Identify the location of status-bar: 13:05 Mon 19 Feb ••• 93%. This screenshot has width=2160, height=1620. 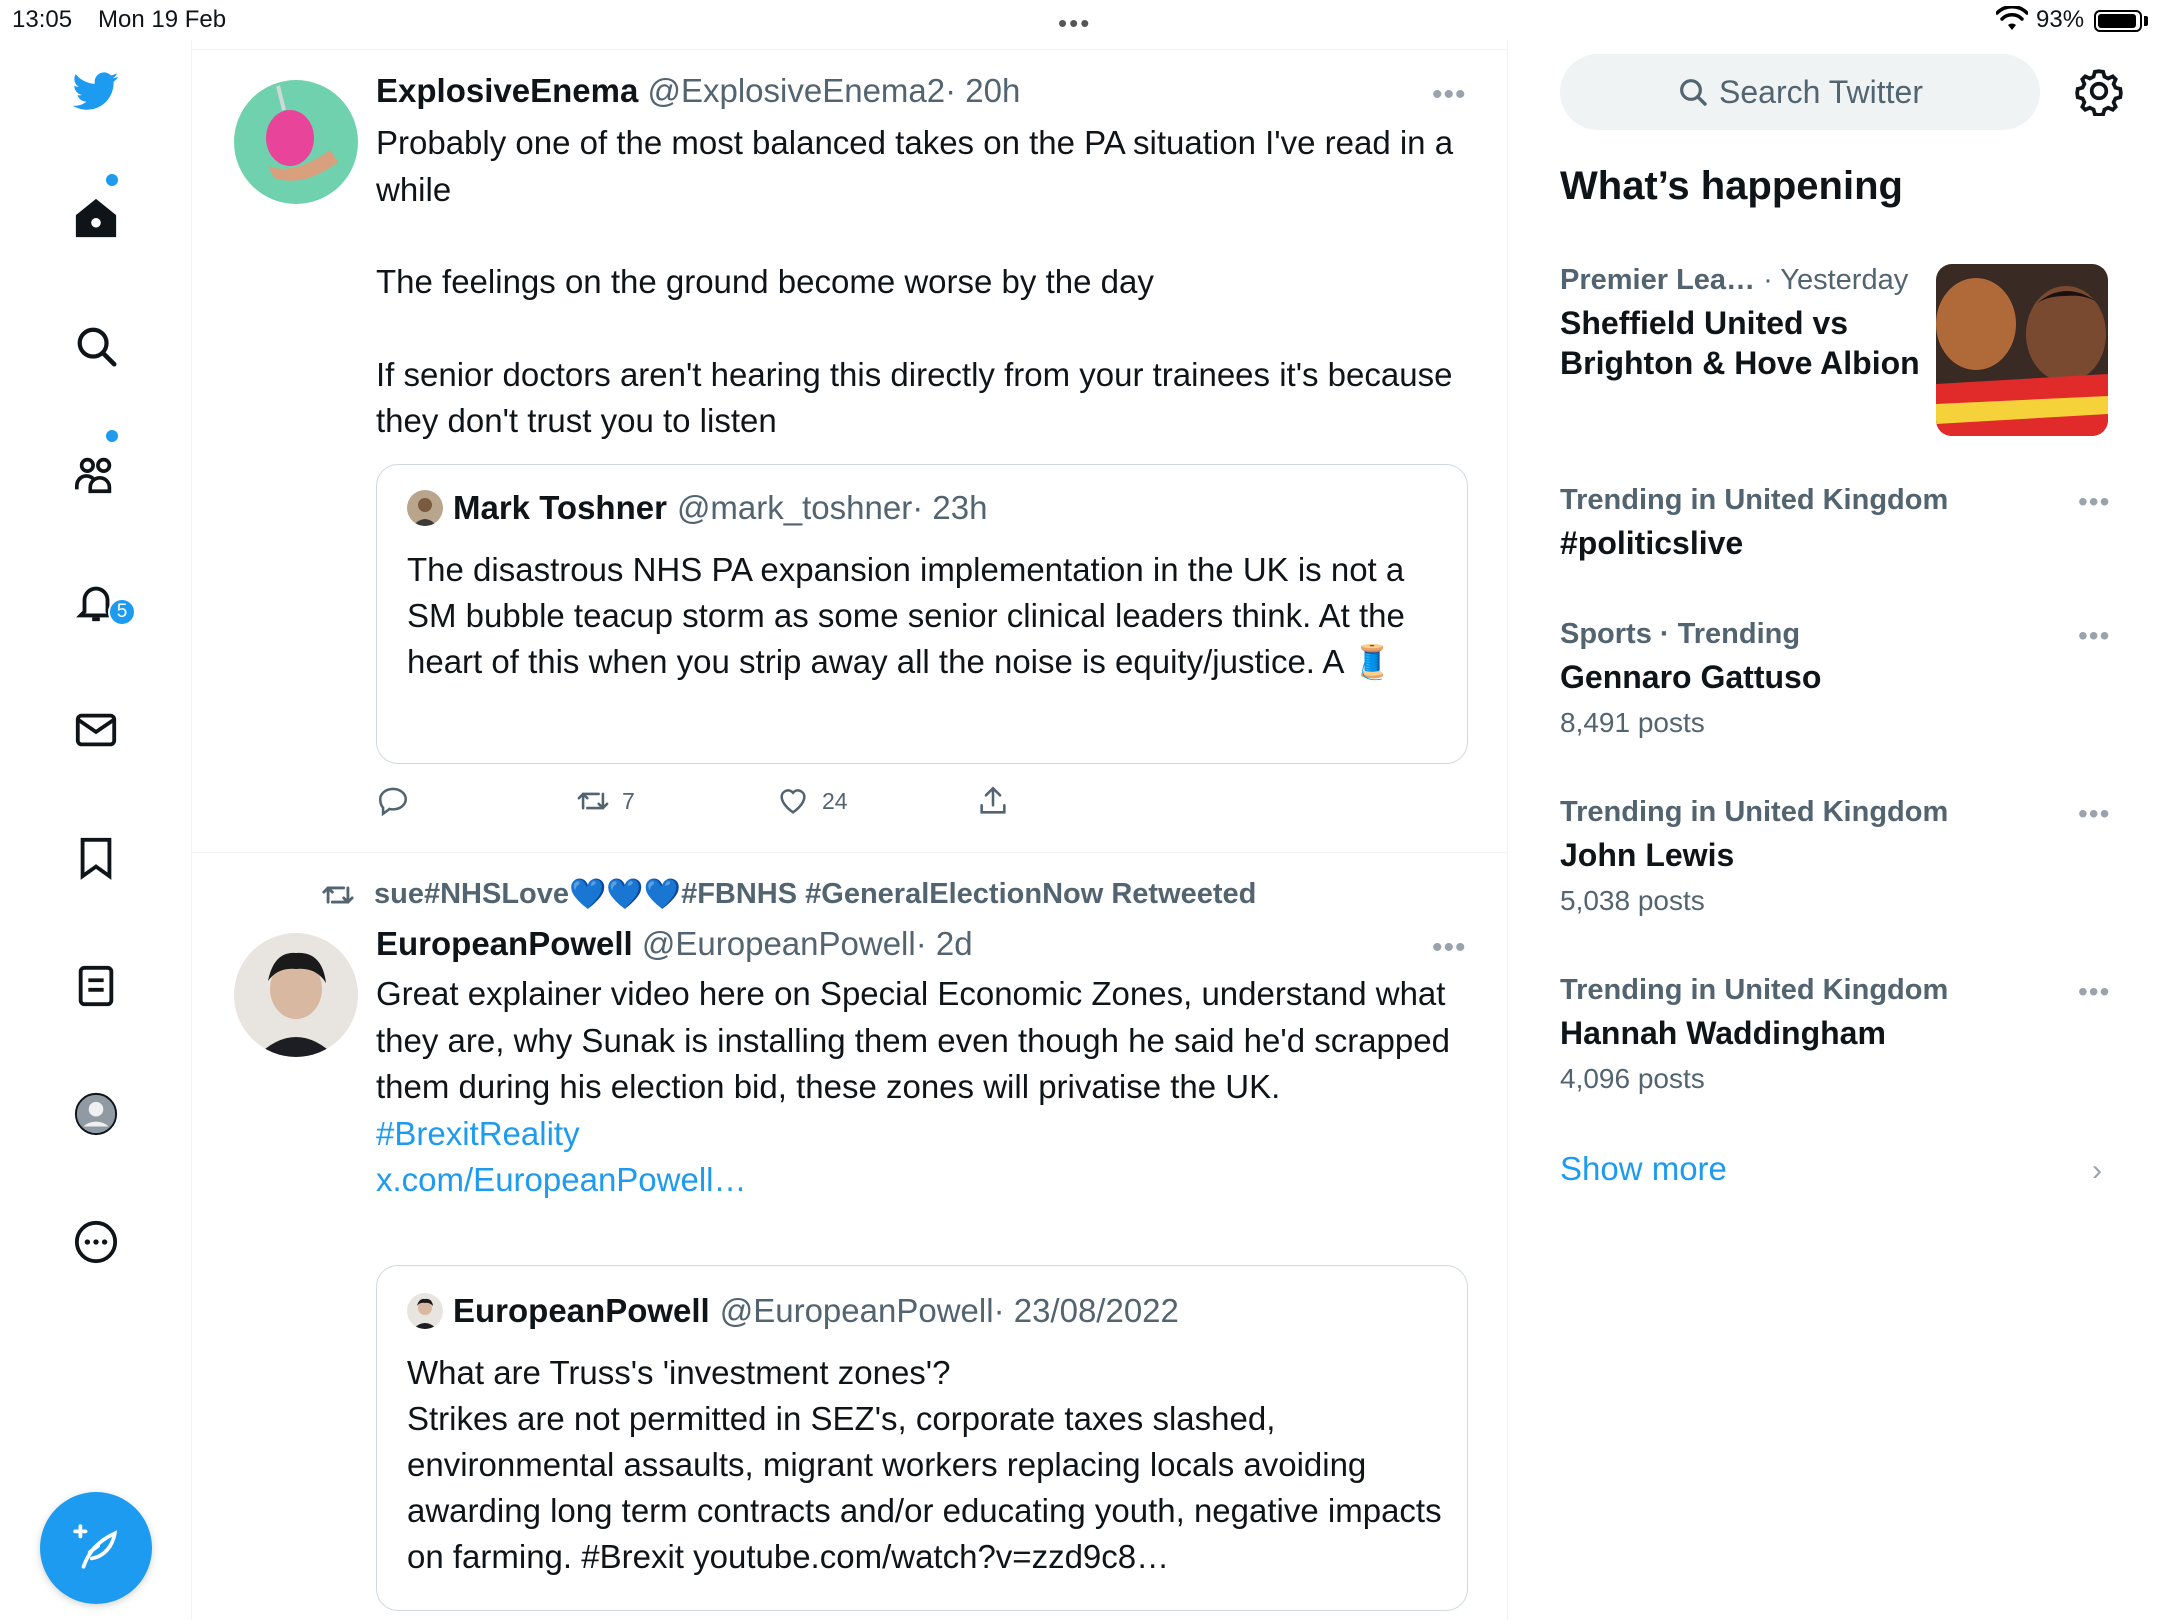
(1080, 20).